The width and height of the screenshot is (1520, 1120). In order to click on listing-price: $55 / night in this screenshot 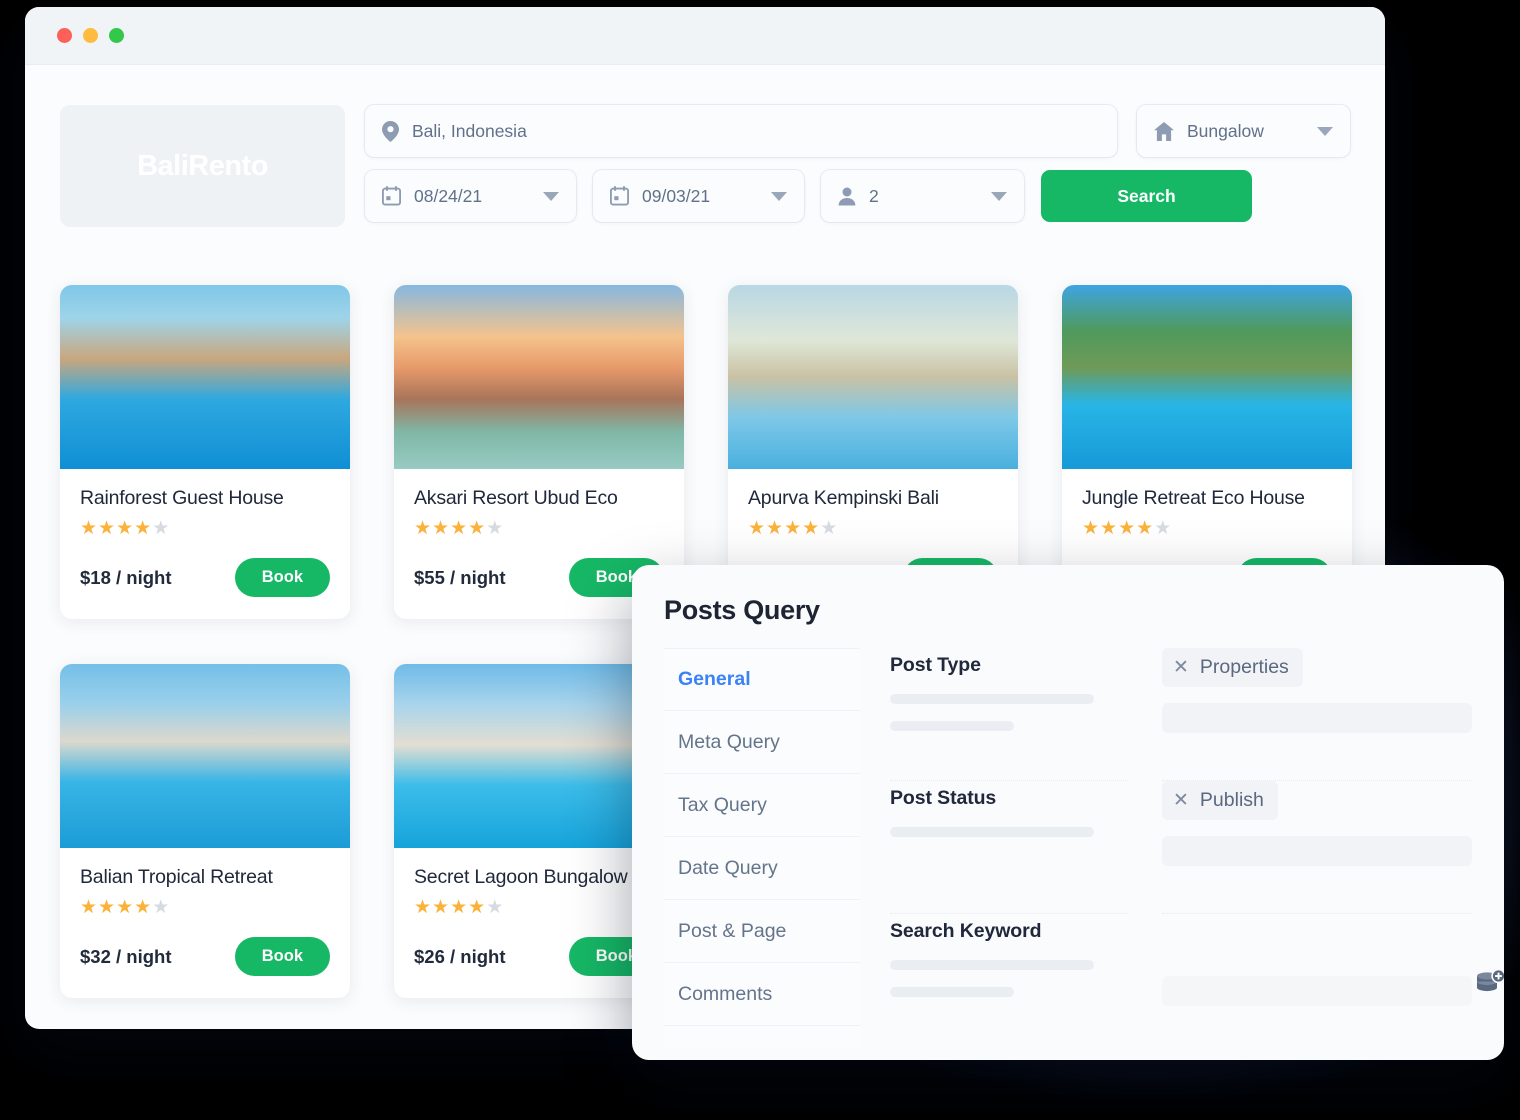, I will do `click(460, 577)`.